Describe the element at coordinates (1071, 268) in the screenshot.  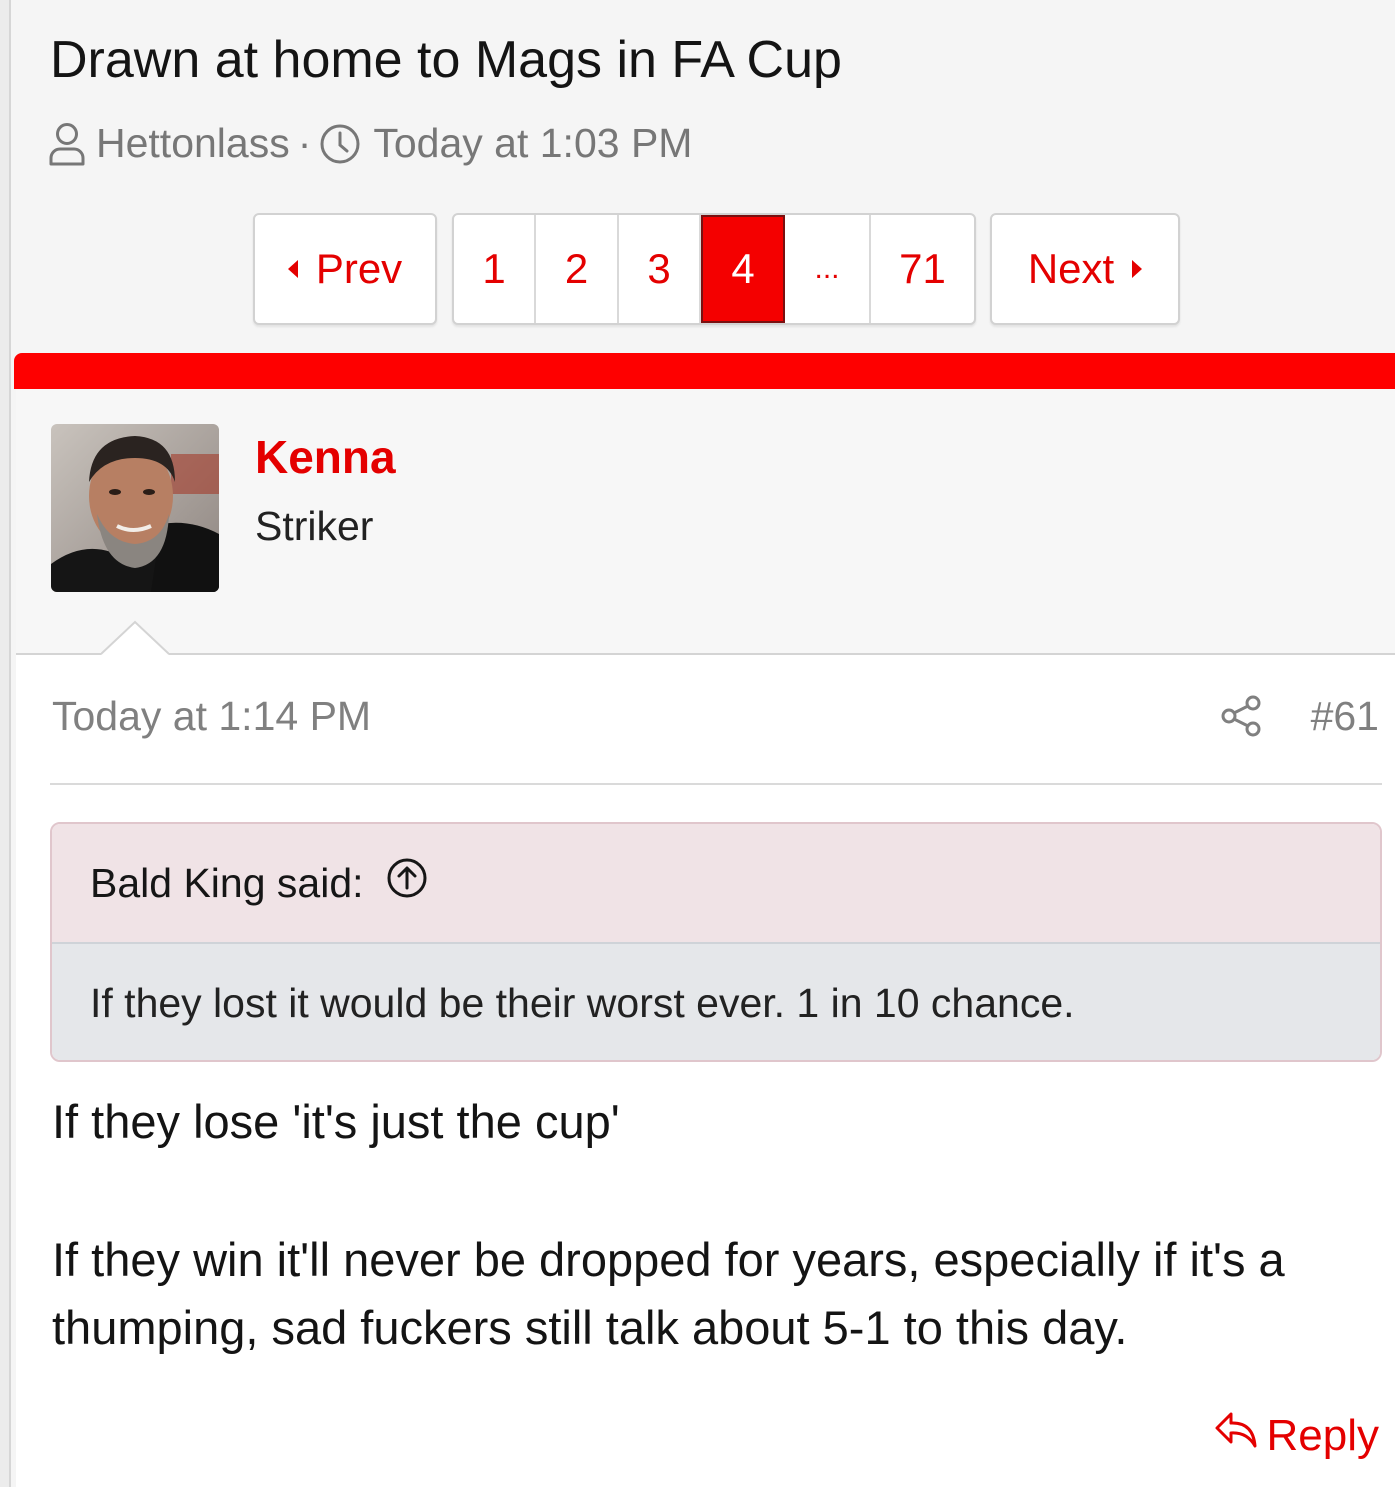
I see `next-label: Next` at that location.